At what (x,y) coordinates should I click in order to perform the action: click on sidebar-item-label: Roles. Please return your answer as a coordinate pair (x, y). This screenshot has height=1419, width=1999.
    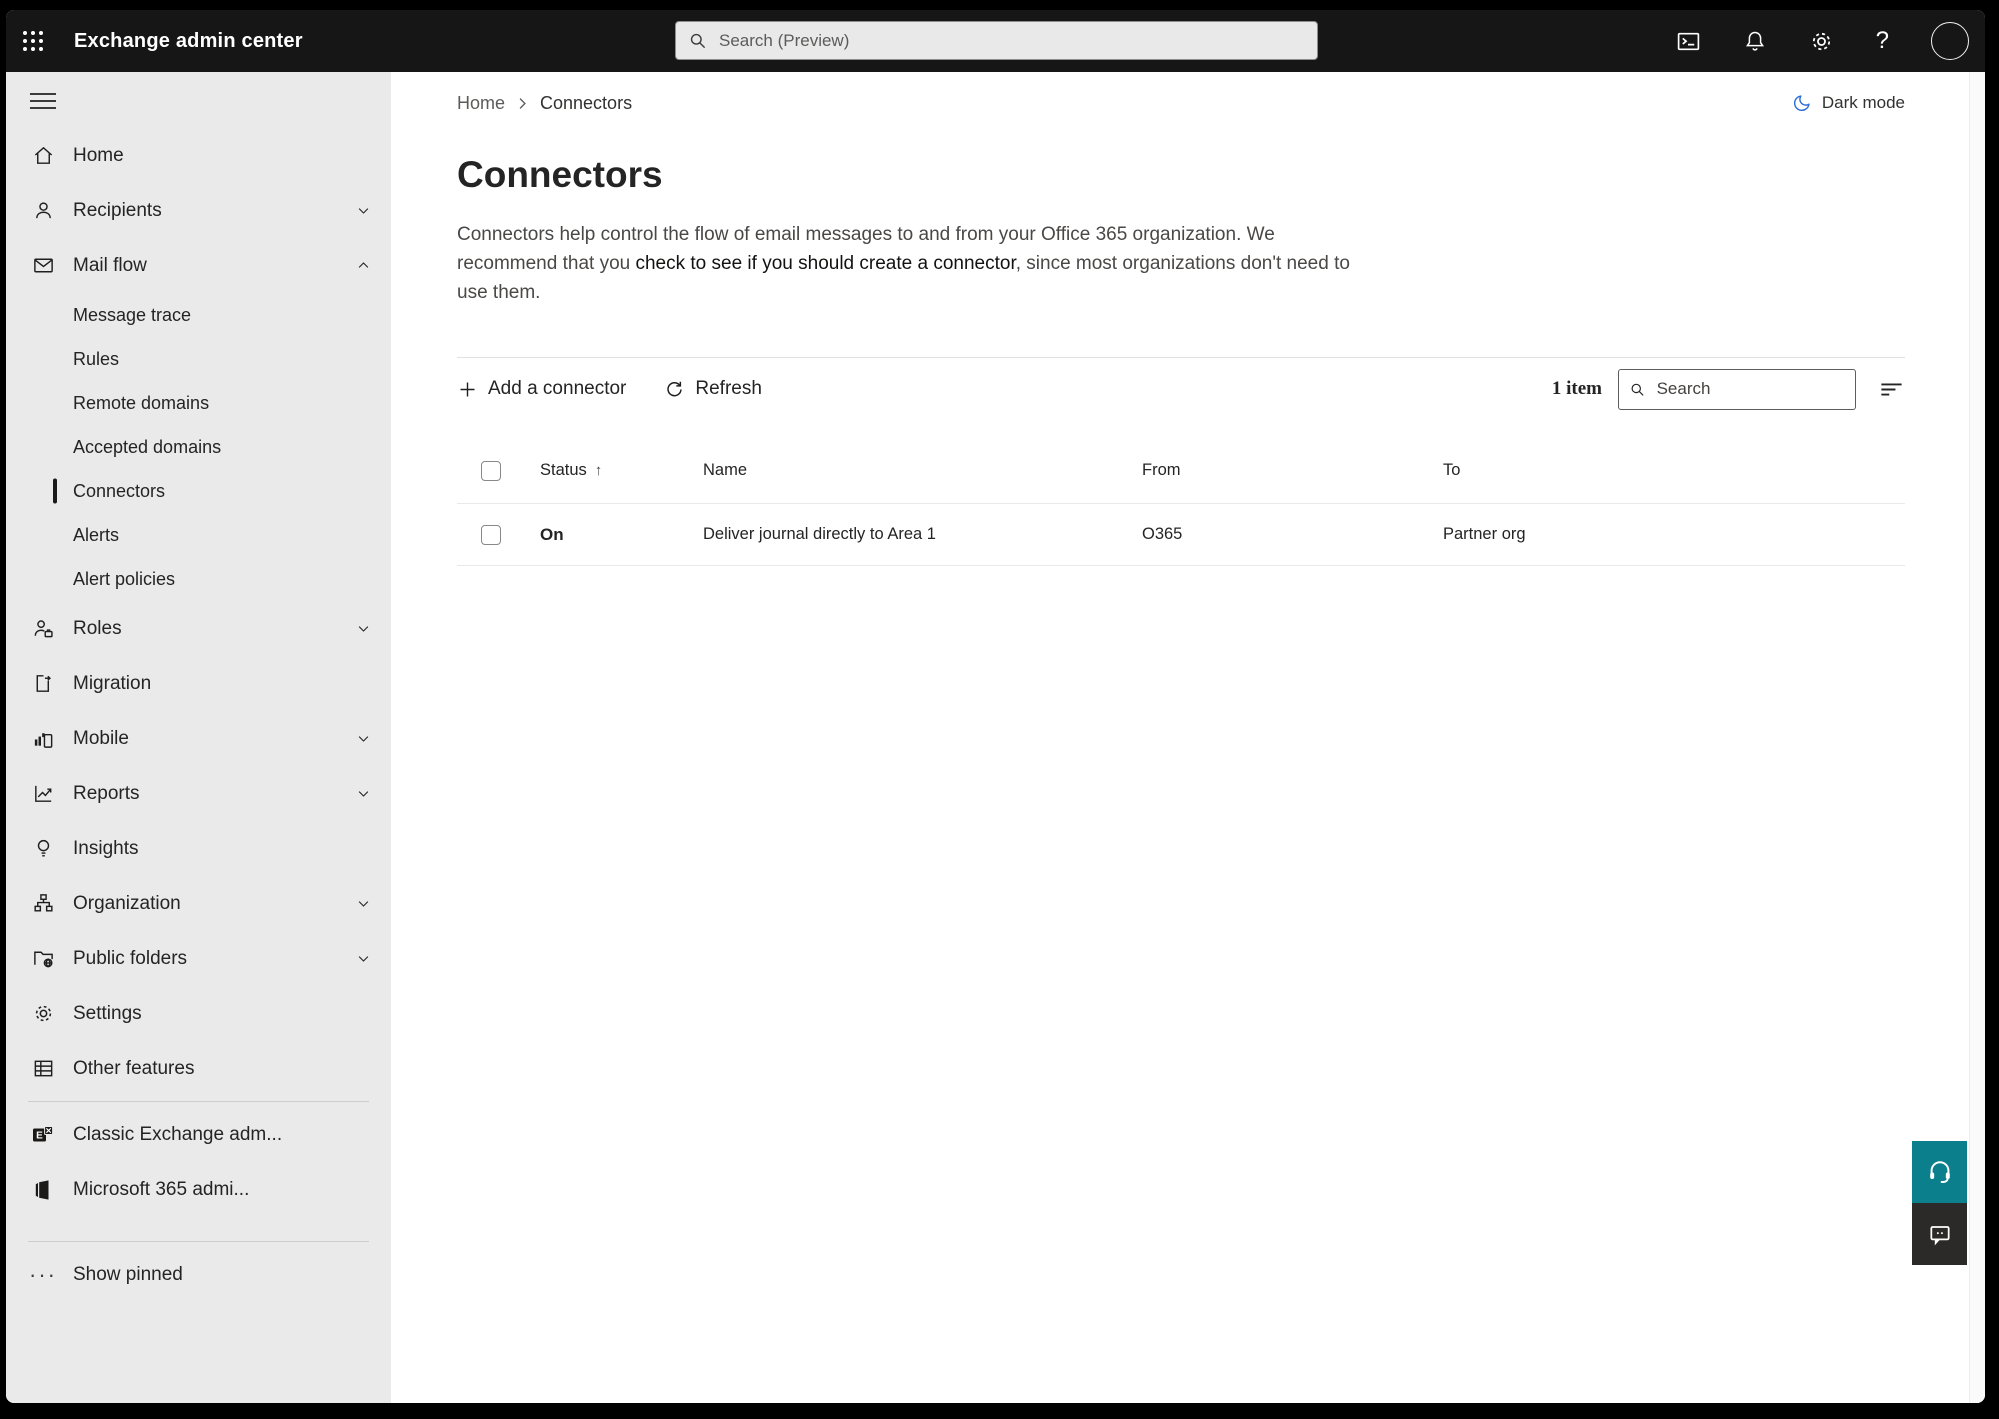
    Looking at the image, I should click on (97, 628).